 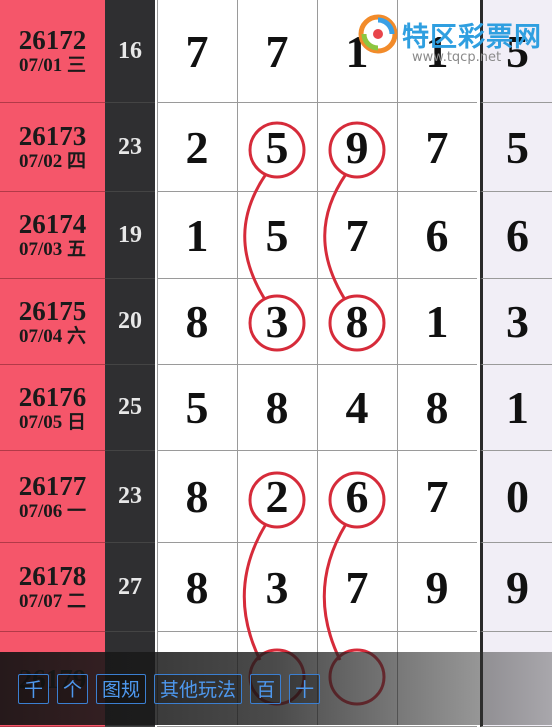 What do you see at coordinates (52, 161) in the screenshot?
I see `draw-date: 07/02 四` at bounding box center [52, 161].